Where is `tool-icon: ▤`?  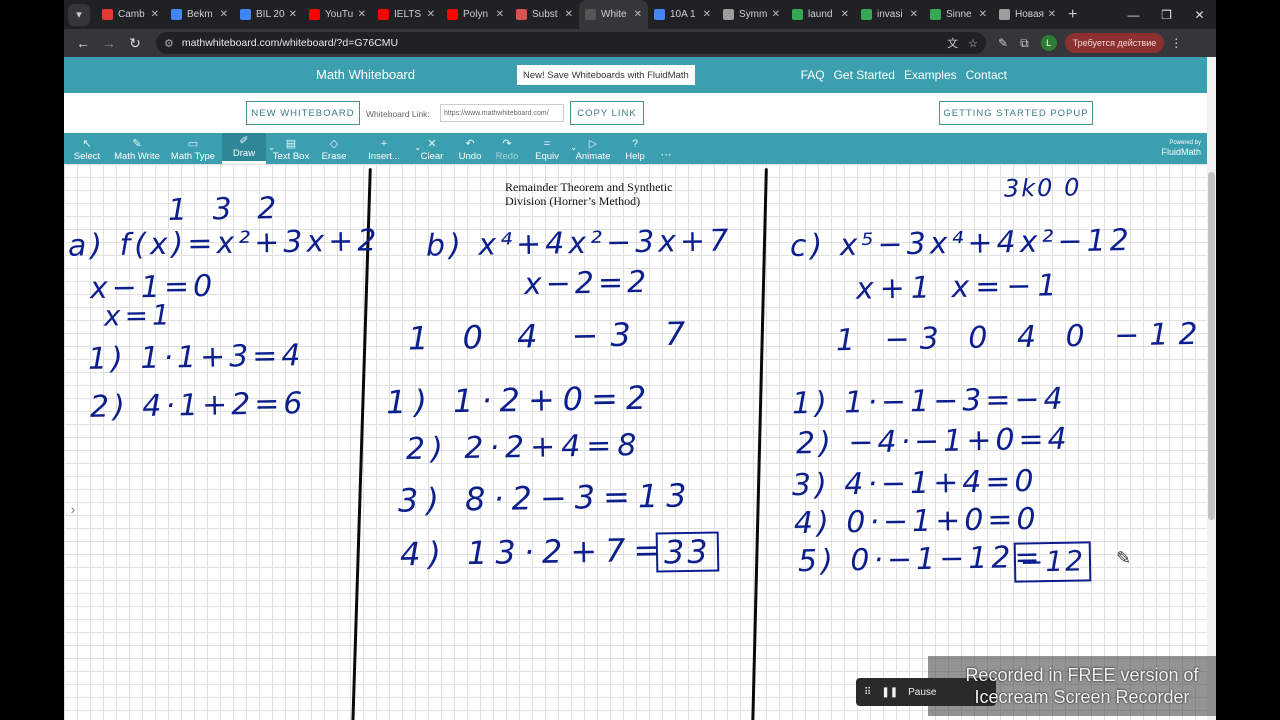 tool-icon: ▤ is located at coordinates (291, 144).